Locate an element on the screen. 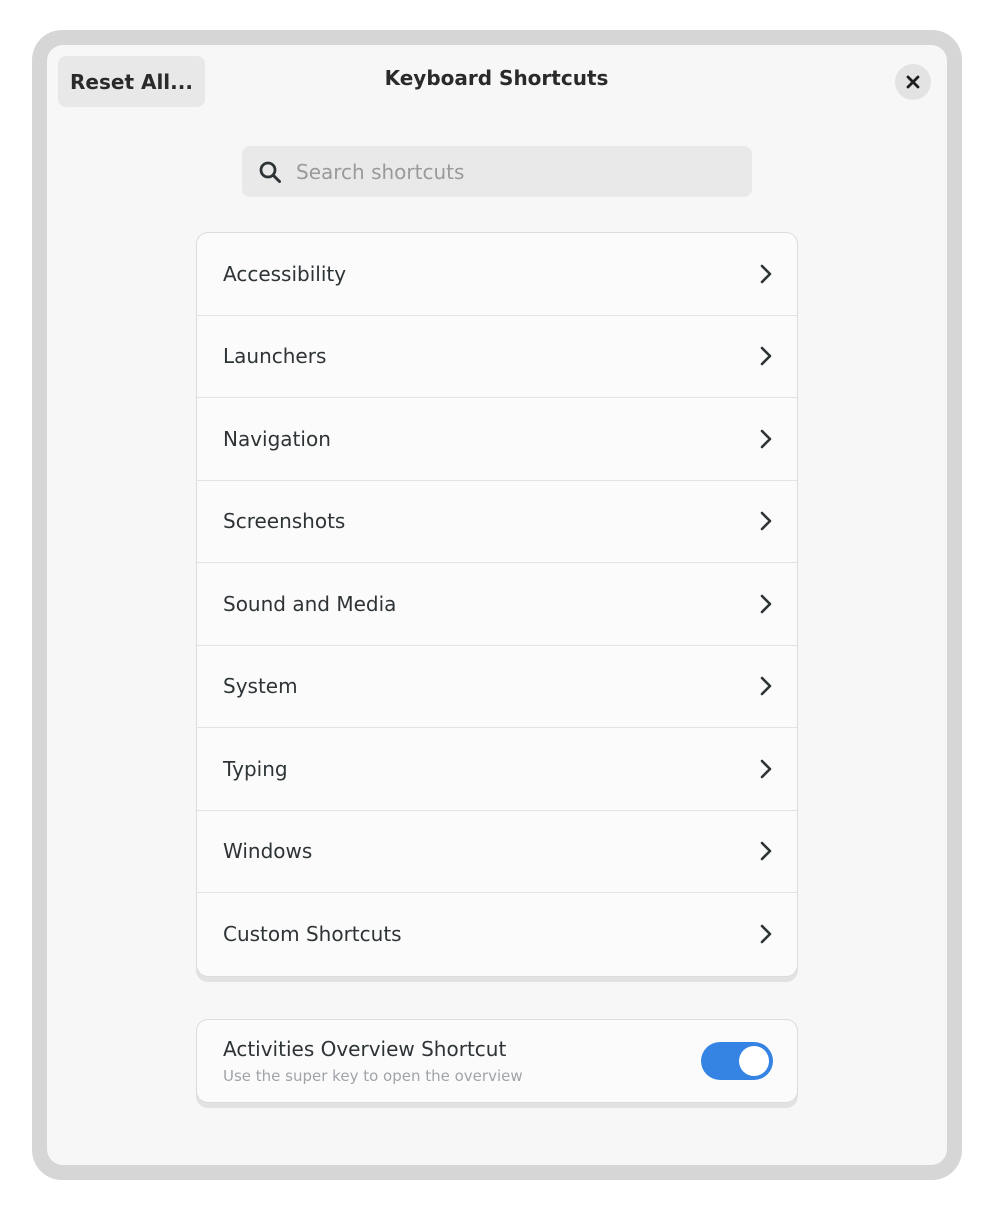  category-label: Accessibility is located at coordinates (285, 273).